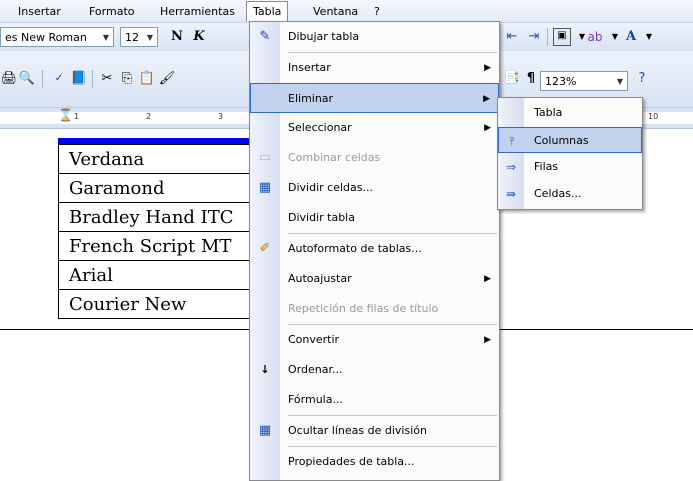 The width and height of the screenshot is (693, 481). Describe the element at coordinates (512, 37) in the screenshot. I see `decrease-indent-icon: ⇤` at that location.